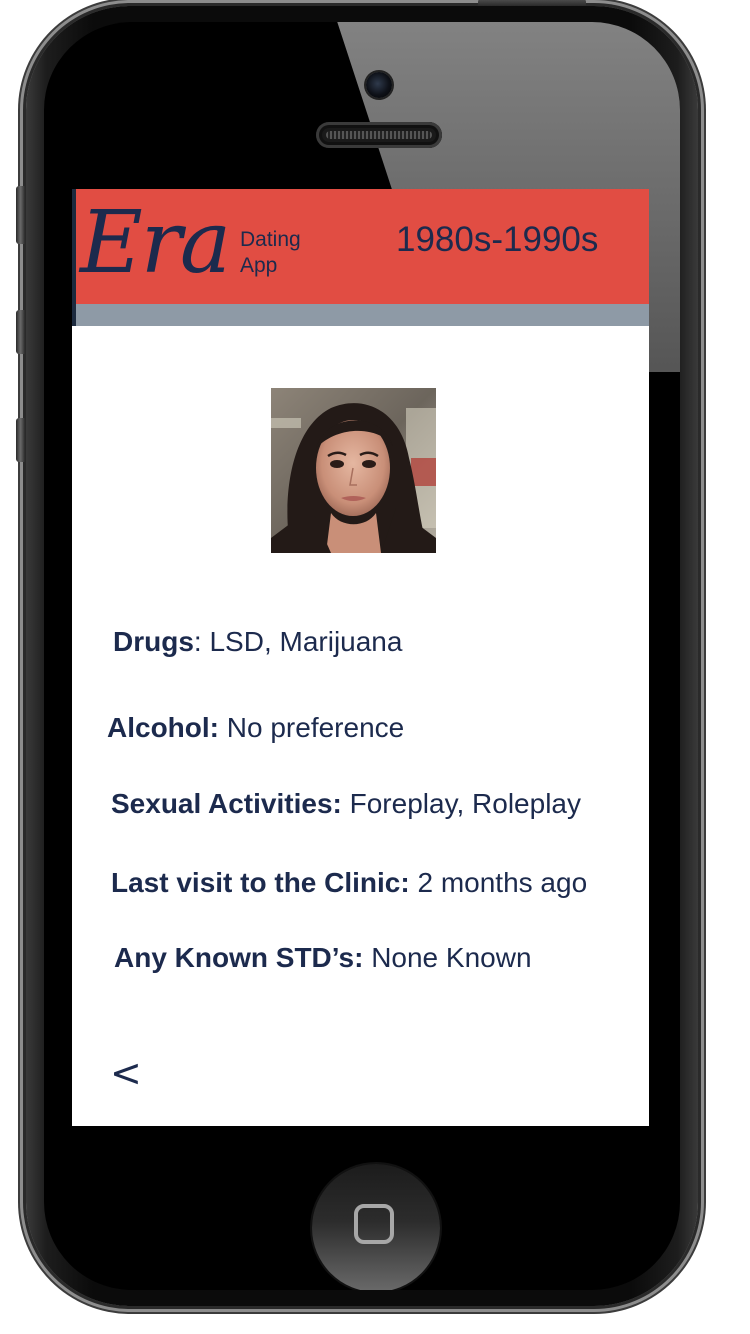 Image resolution: width=750 pixels, height=1334 pixels. Describe the element at coordinates (153, 641) in the screenshot. I see `field-label: Drugs` at that location.